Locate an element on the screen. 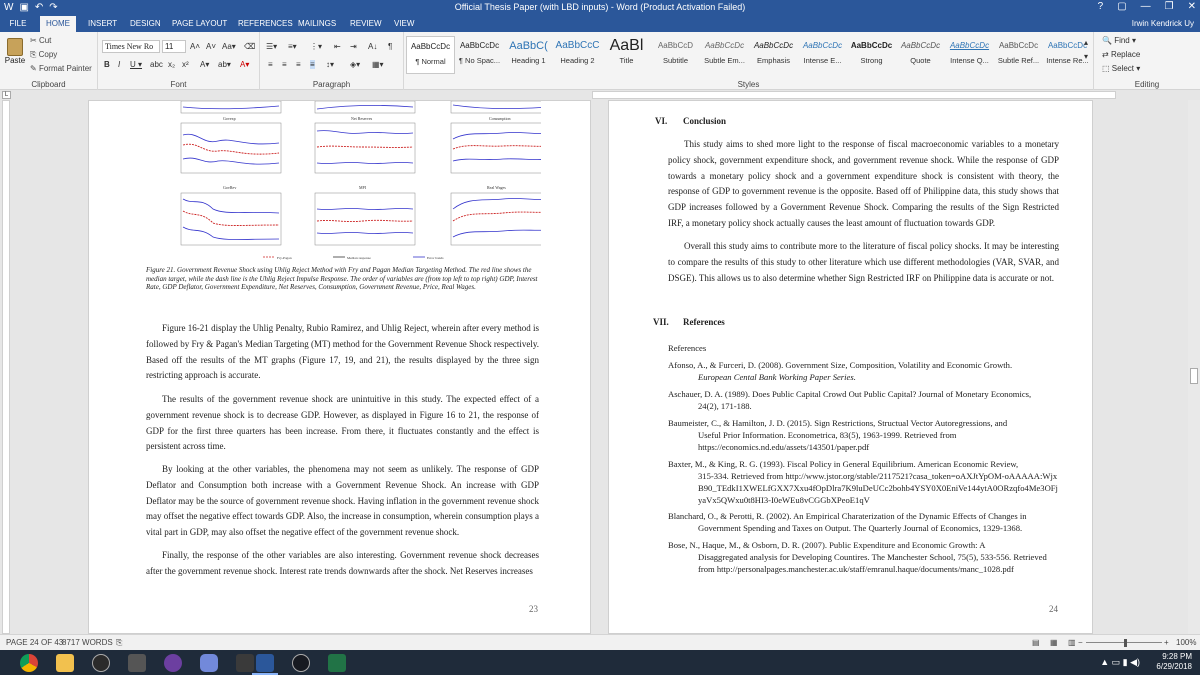 The image size is (1200, 675). justify-icon: ≡ is located at coordinates (312, 64).